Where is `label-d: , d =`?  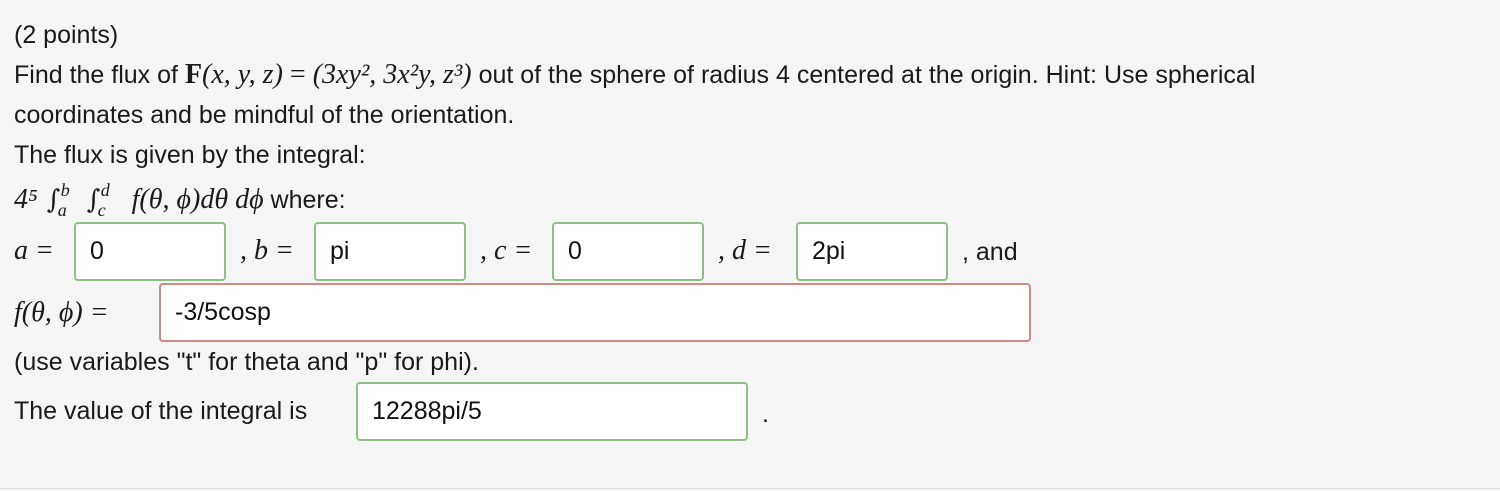
label-d: , d = is located at coordinates (745, 250).